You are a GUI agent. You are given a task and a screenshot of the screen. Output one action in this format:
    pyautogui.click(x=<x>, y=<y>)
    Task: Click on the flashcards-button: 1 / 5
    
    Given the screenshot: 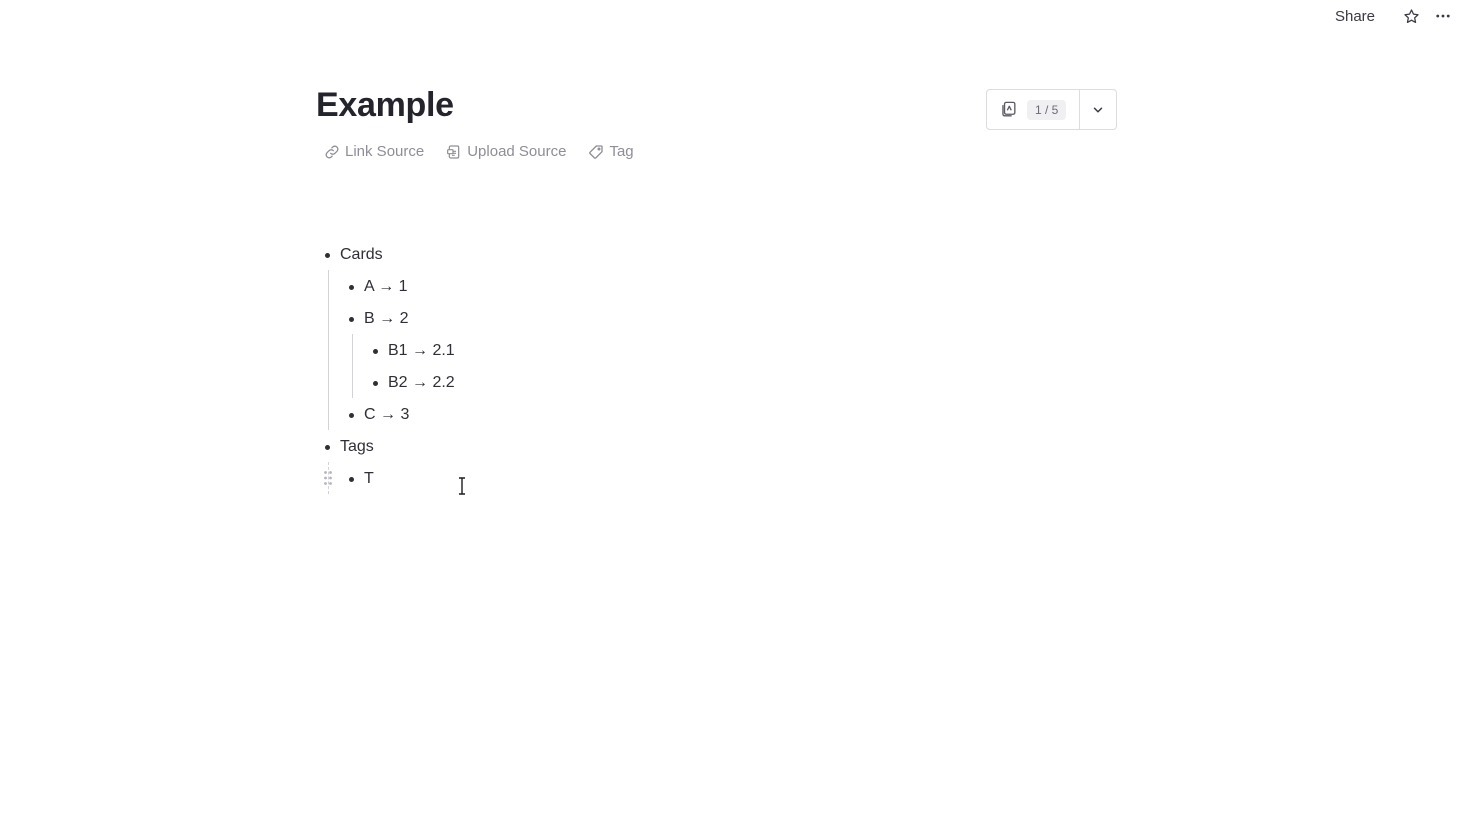 What is the action you would take?
    pyautogui.click(x=1033, y=109)
    